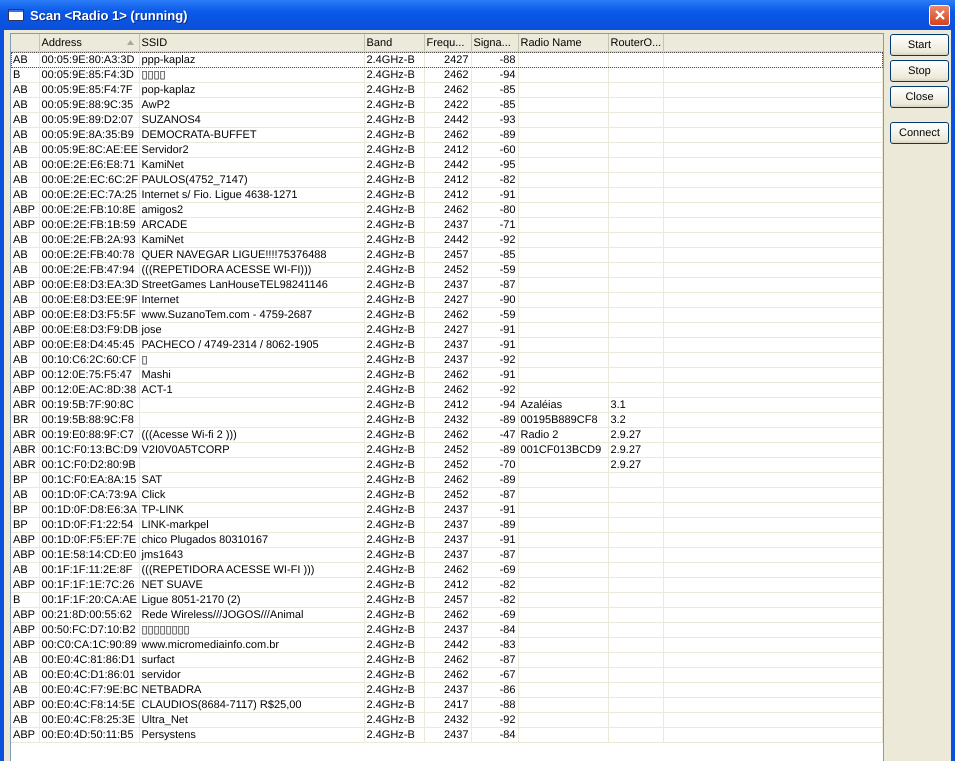 The width and height of the screenshot is (955, 761). What do you see at coordinates (446, 375) in the screenshot?
I see `table-row: ABP 00:12:0E:75:F5:47 Mashi 2.4GHz-B 2462 -91` at bounding box center [446, 375].